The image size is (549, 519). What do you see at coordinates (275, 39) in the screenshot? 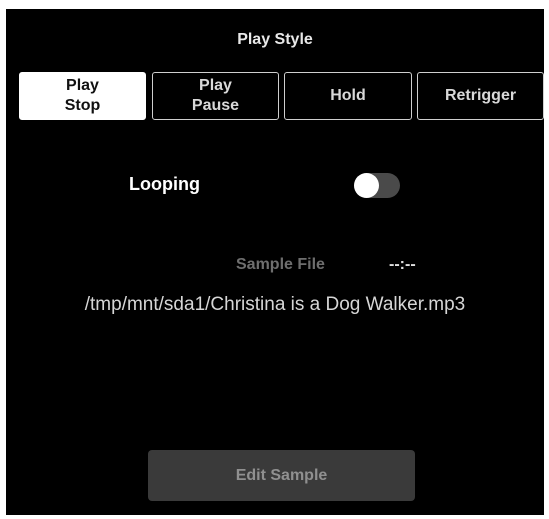
I see `play-style-title: Play Style` at bounding box center [275, 39].